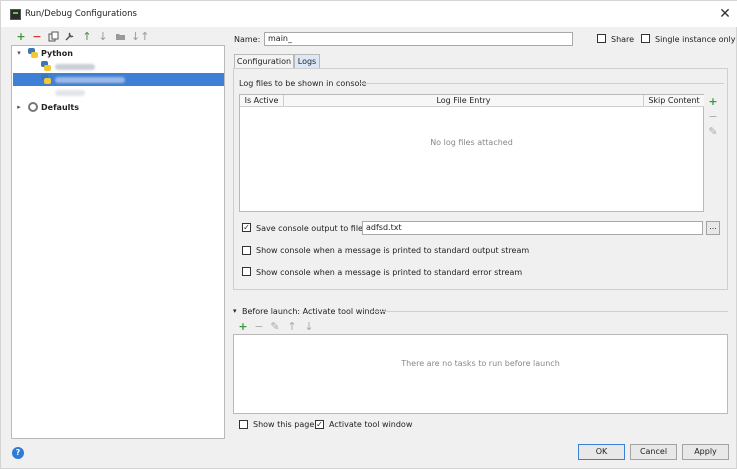 Image resolution: width=737 pixels, height=469 pixels. What do you see at coordinates (60, 107) in the screenshot?
I see `tree-item-label: Defaults` at bounding box center [60, 107].